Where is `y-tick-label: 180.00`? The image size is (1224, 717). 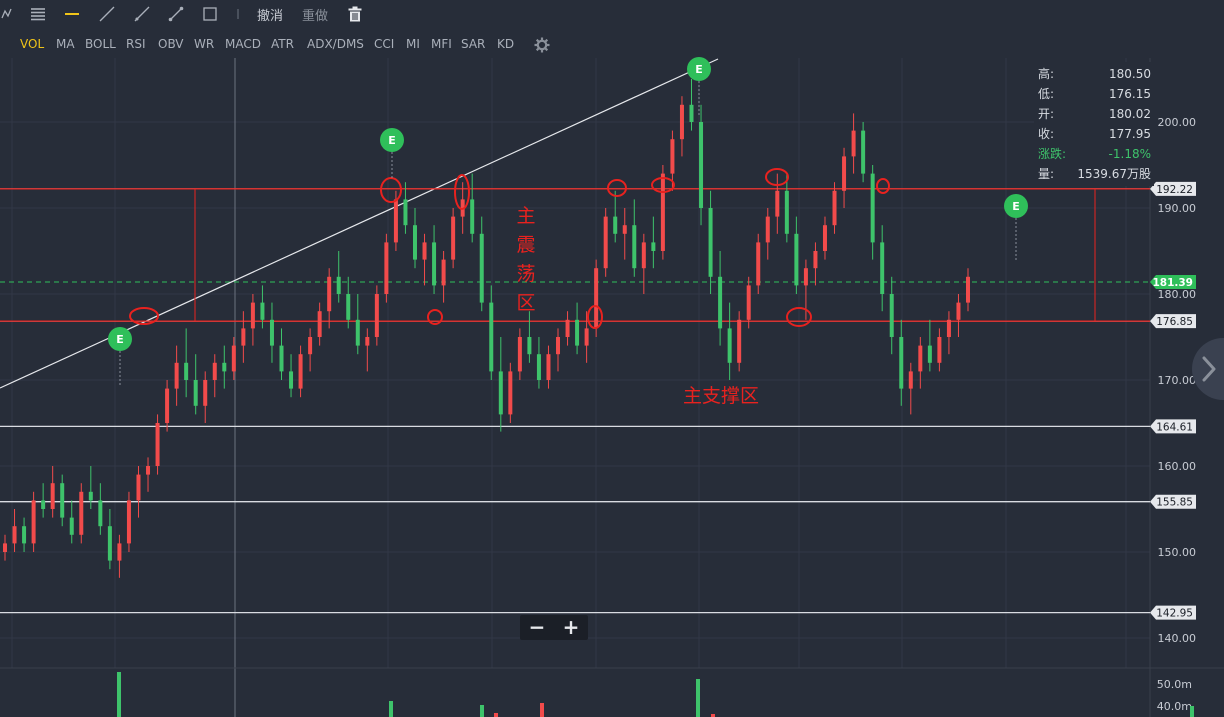 y-tick-label: 180.00 is located at coordinates (1177, 294).